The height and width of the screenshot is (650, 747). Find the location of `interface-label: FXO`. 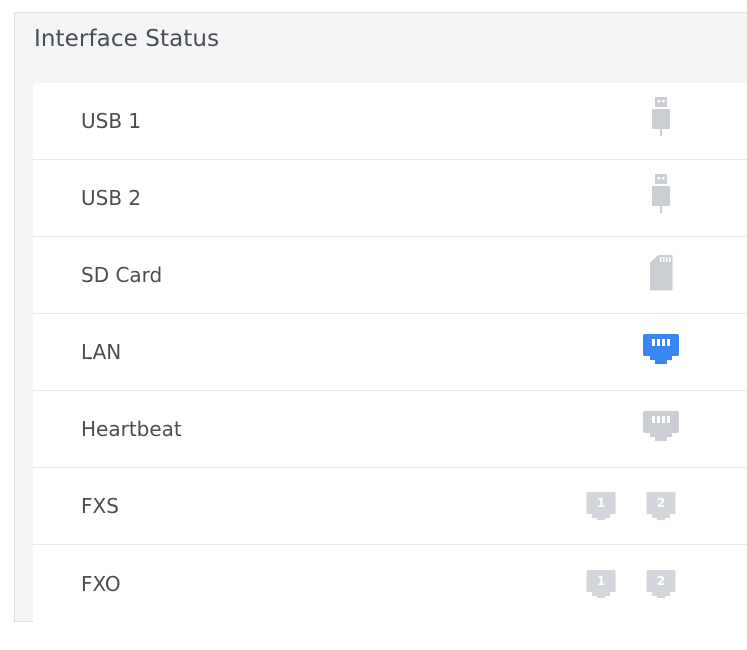

interface-label: FXO is located at coordinates (101, 583).